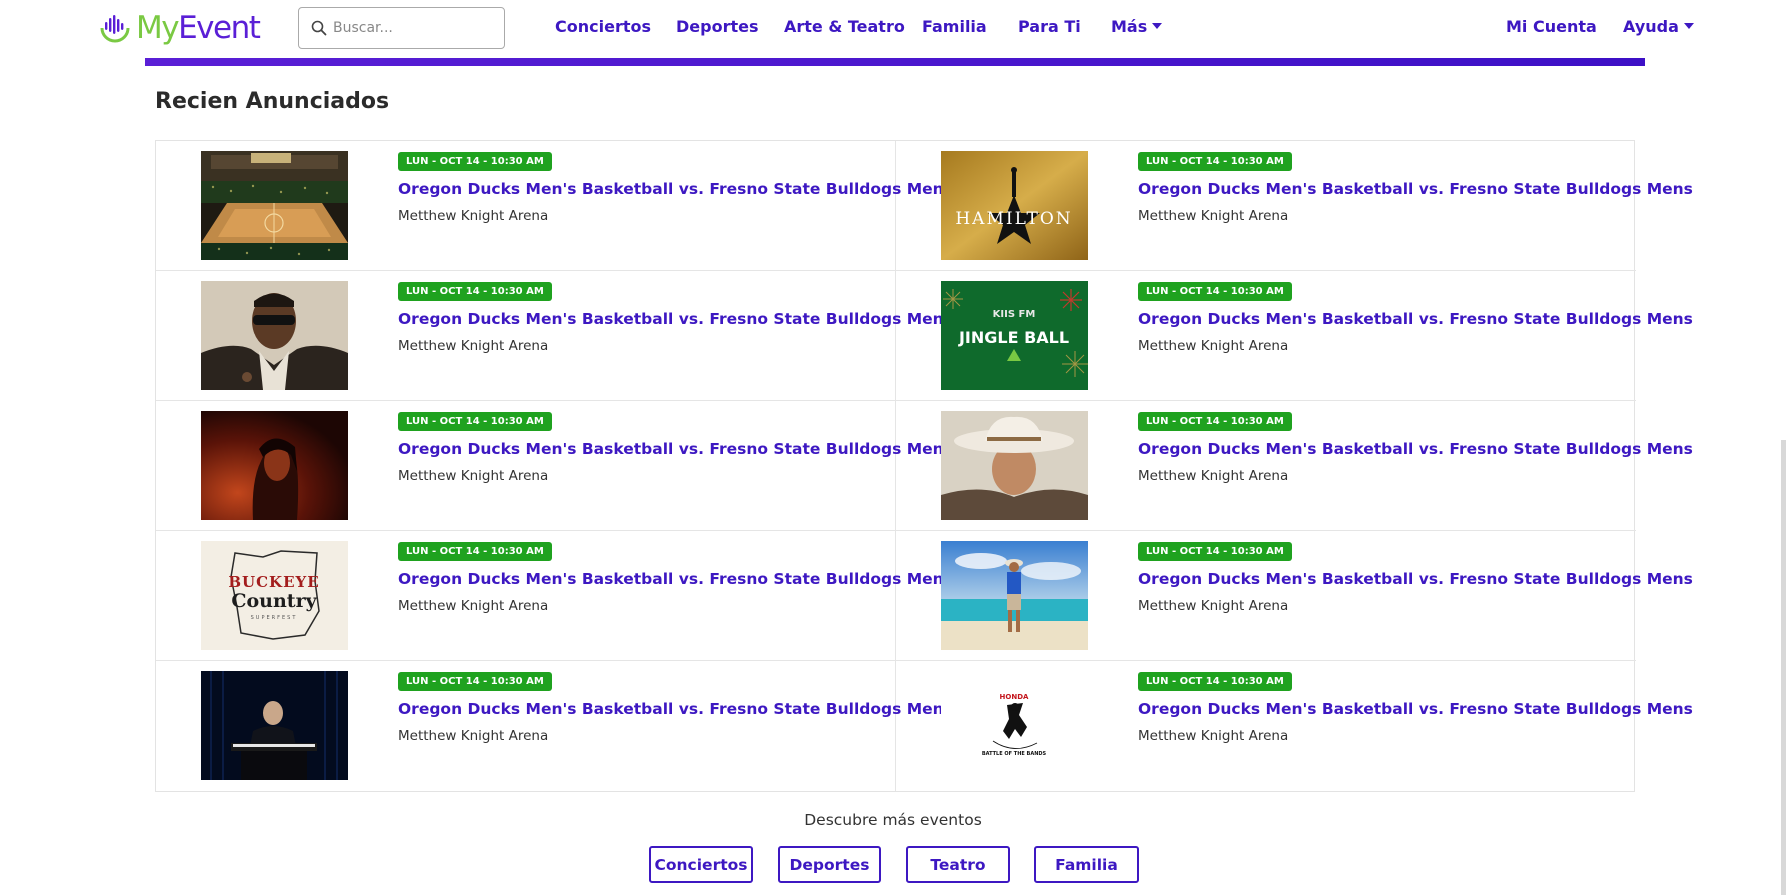 Image resolution: width=1786 pixels, height=895 pixels. What do you see at coordinates (1014, 314) in the screenshot?
I see `svg-text: KIIS FM` at bounding box center [1014, 314].